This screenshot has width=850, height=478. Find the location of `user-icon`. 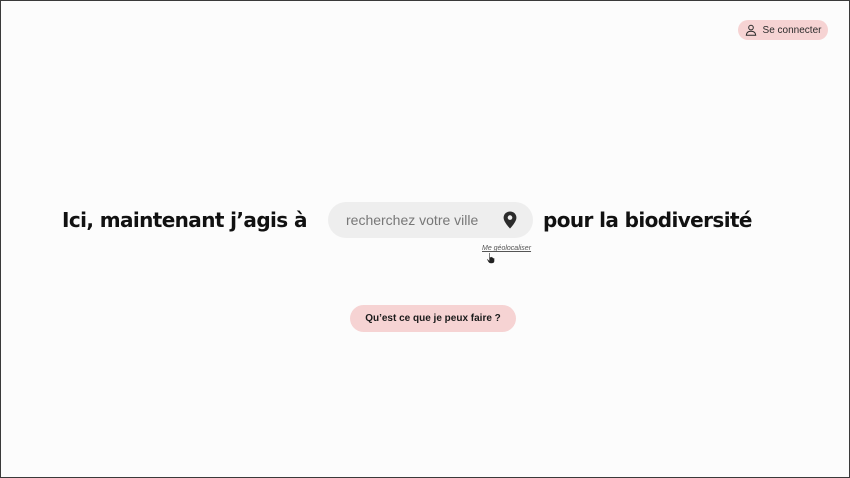

user-icon is located at coordinates (751, 30).